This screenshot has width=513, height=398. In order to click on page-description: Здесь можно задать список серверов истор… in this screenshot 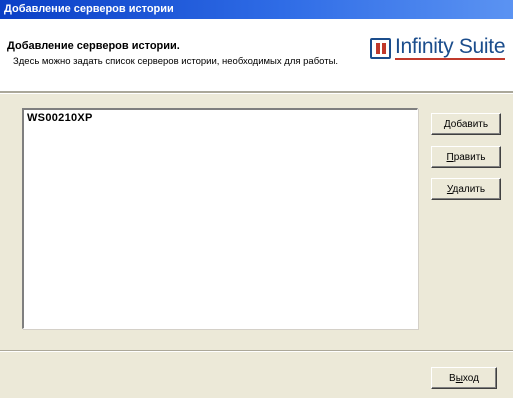, I will do `click(176, 61)`.